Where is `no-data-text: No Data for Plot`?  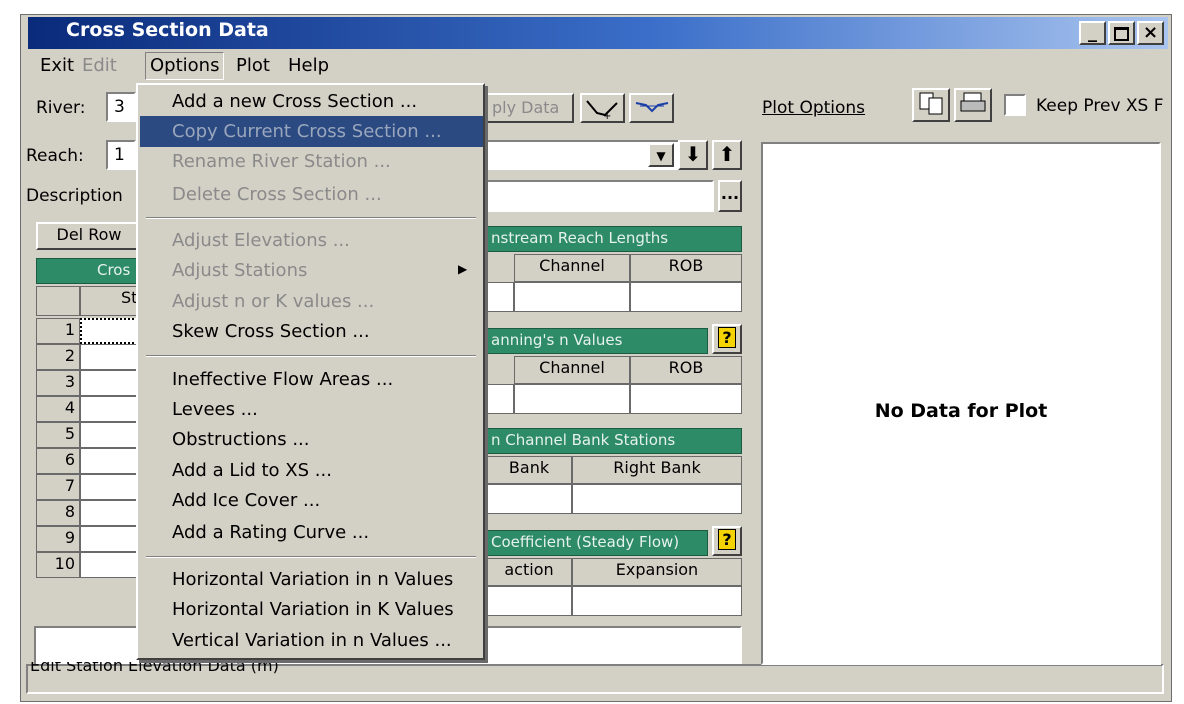 no-data-text: No Data for Plot is located at coordinates (961, 411).